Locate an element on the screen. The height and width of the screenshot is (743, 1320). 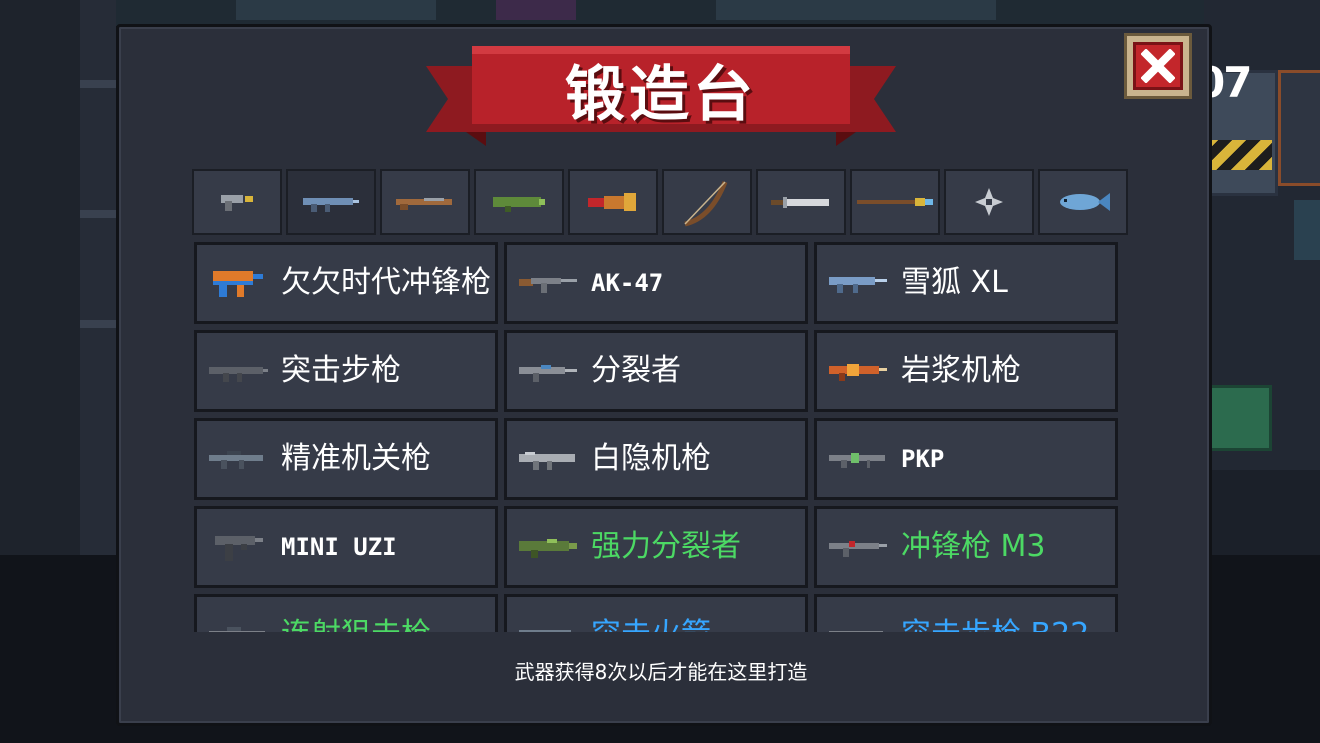
tab-launcher is located at coordinates (519, 202).